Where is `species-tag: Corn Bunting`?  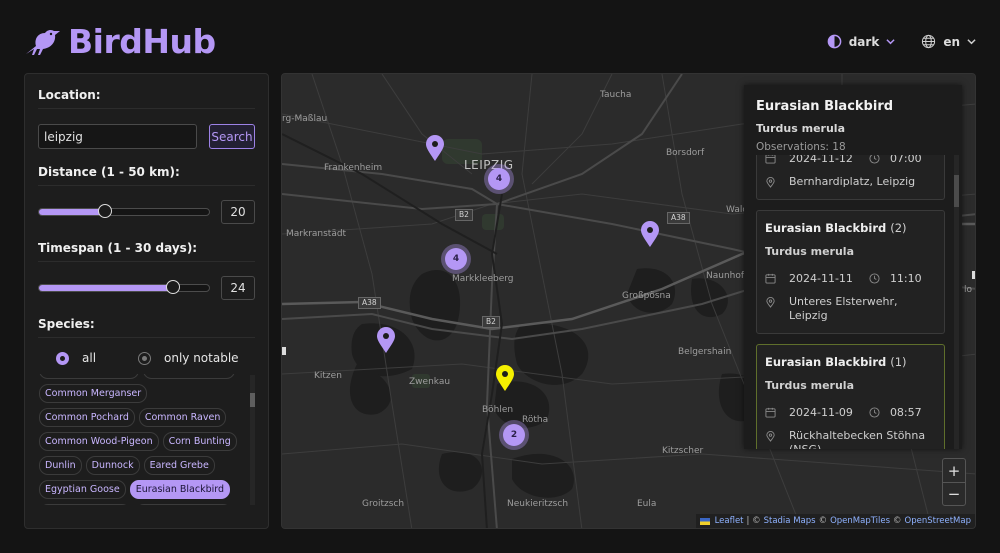
species-tag: Corn Bunting is located at coordinates (199, 441).